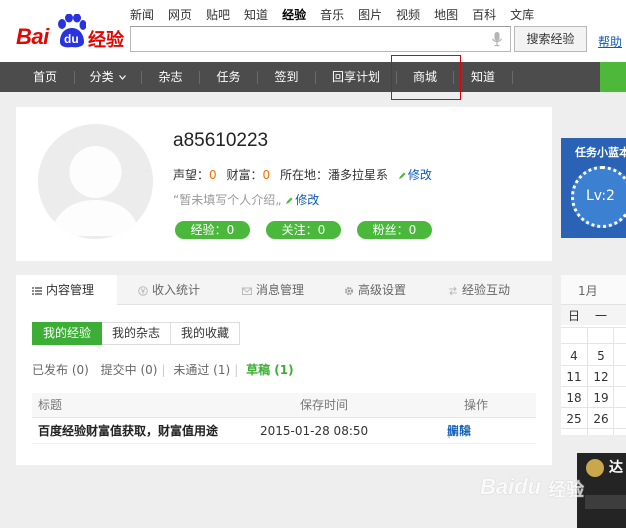  What do you see at coordinates (244, 175) in the screenshot?
I see `wealth-label: 财富：` at bounding box center [244, 175].